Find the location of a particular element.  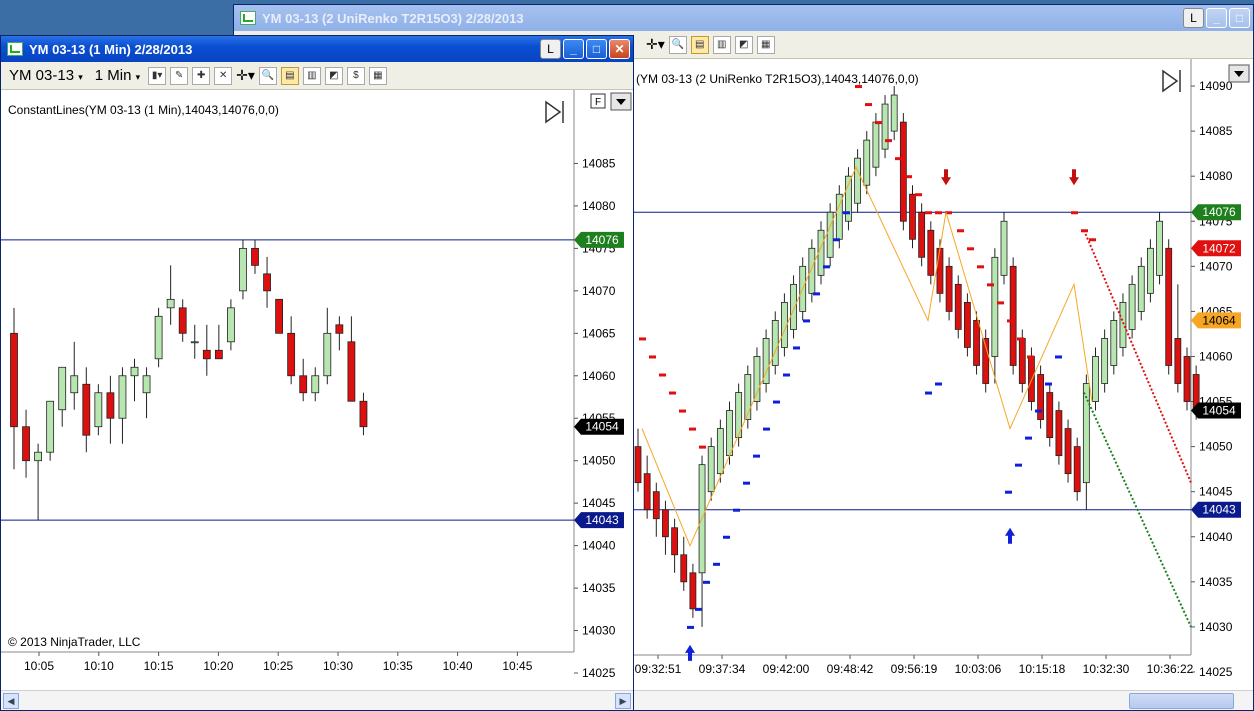

price-tick-label: 14085 is located at coordinates (1216, 131).